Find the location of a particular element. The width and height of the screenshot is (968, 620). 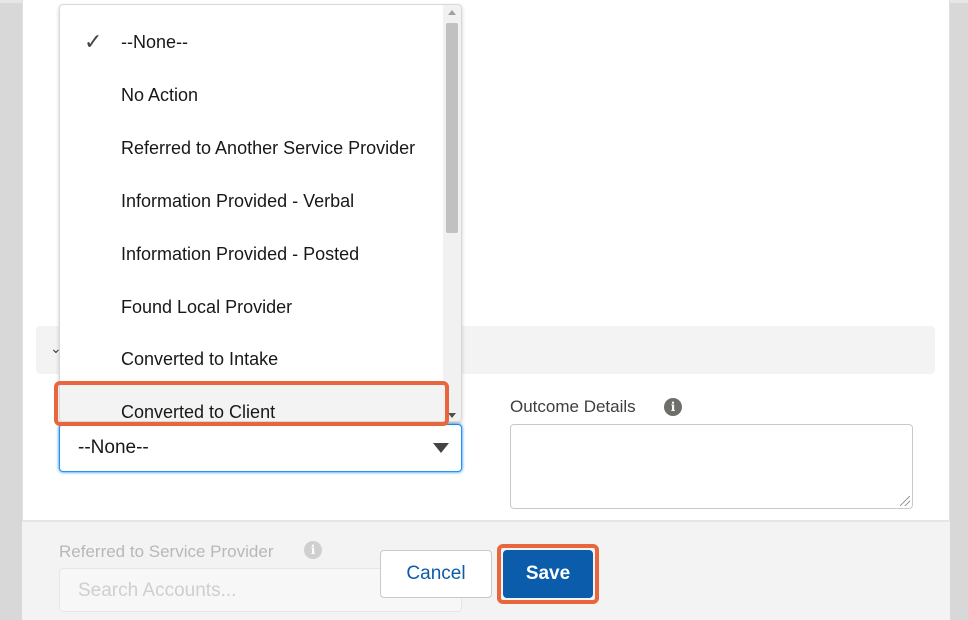

option-label: Referred to Another Service Provider is located at coordinates (268, 148).